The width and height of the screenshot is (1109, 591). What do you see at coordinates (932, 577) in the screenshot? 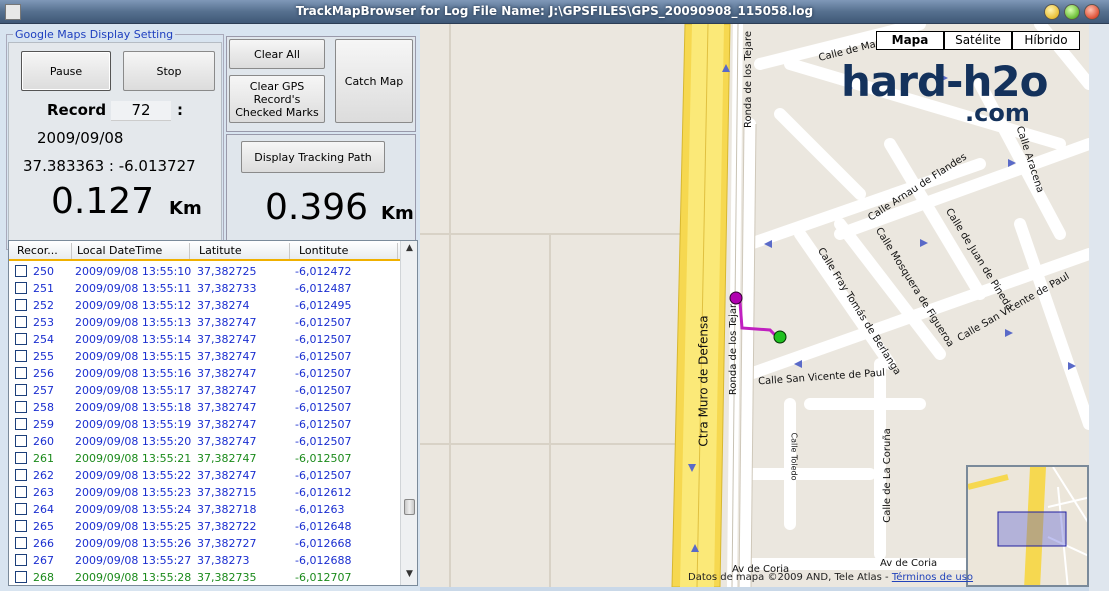
I see `terms-link: Términos de uso` at bounding box center [932, 577].